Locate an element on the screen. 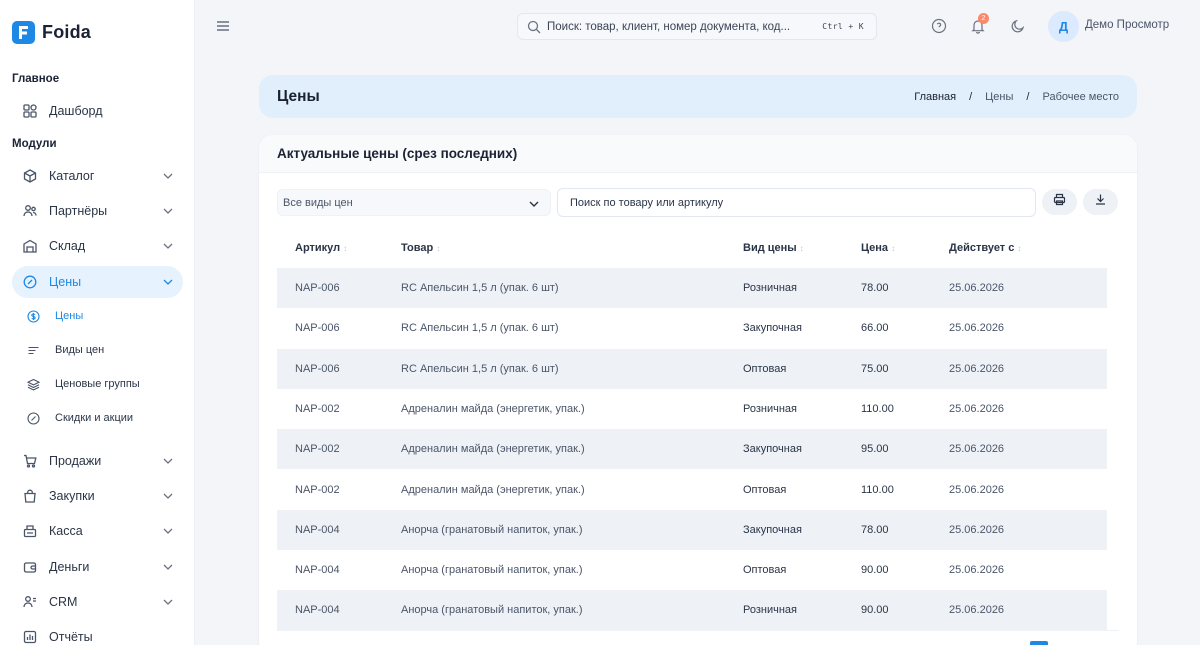  breadcrumb-home: Главная is located at coordinates (935, 97).